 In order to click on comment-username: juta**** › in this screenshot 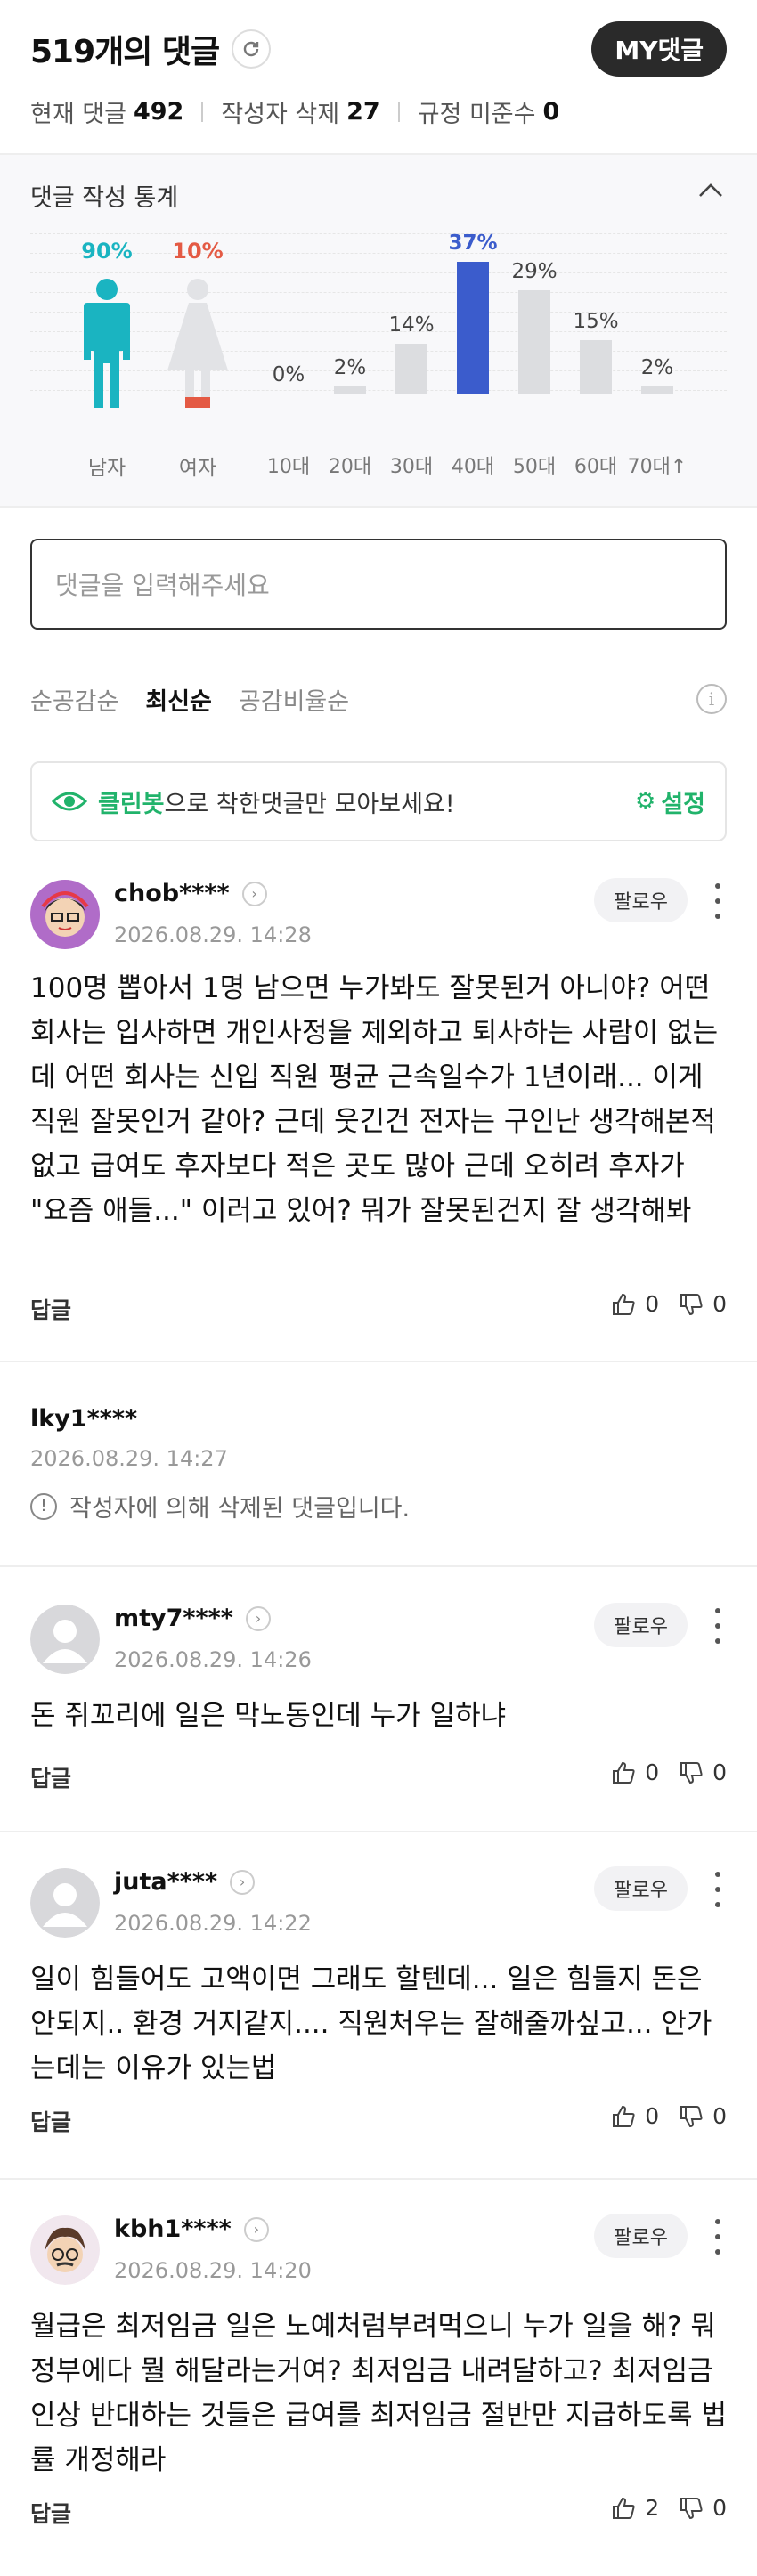, I will do `click(185, 1882)`.